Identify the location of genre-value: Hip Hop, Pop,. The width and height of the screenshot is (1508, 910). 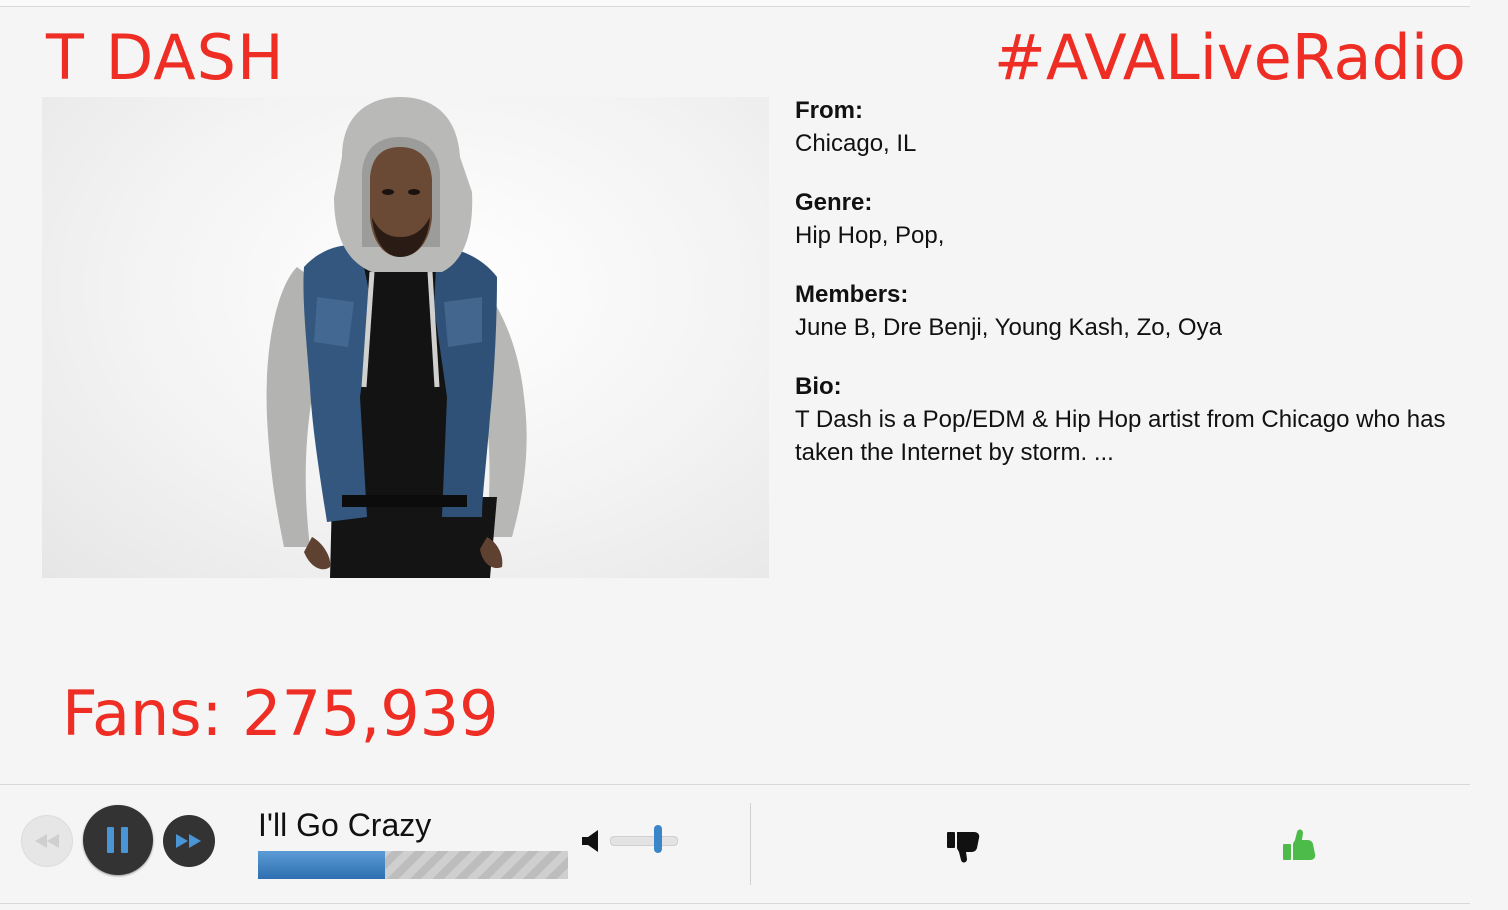
(870, 235).